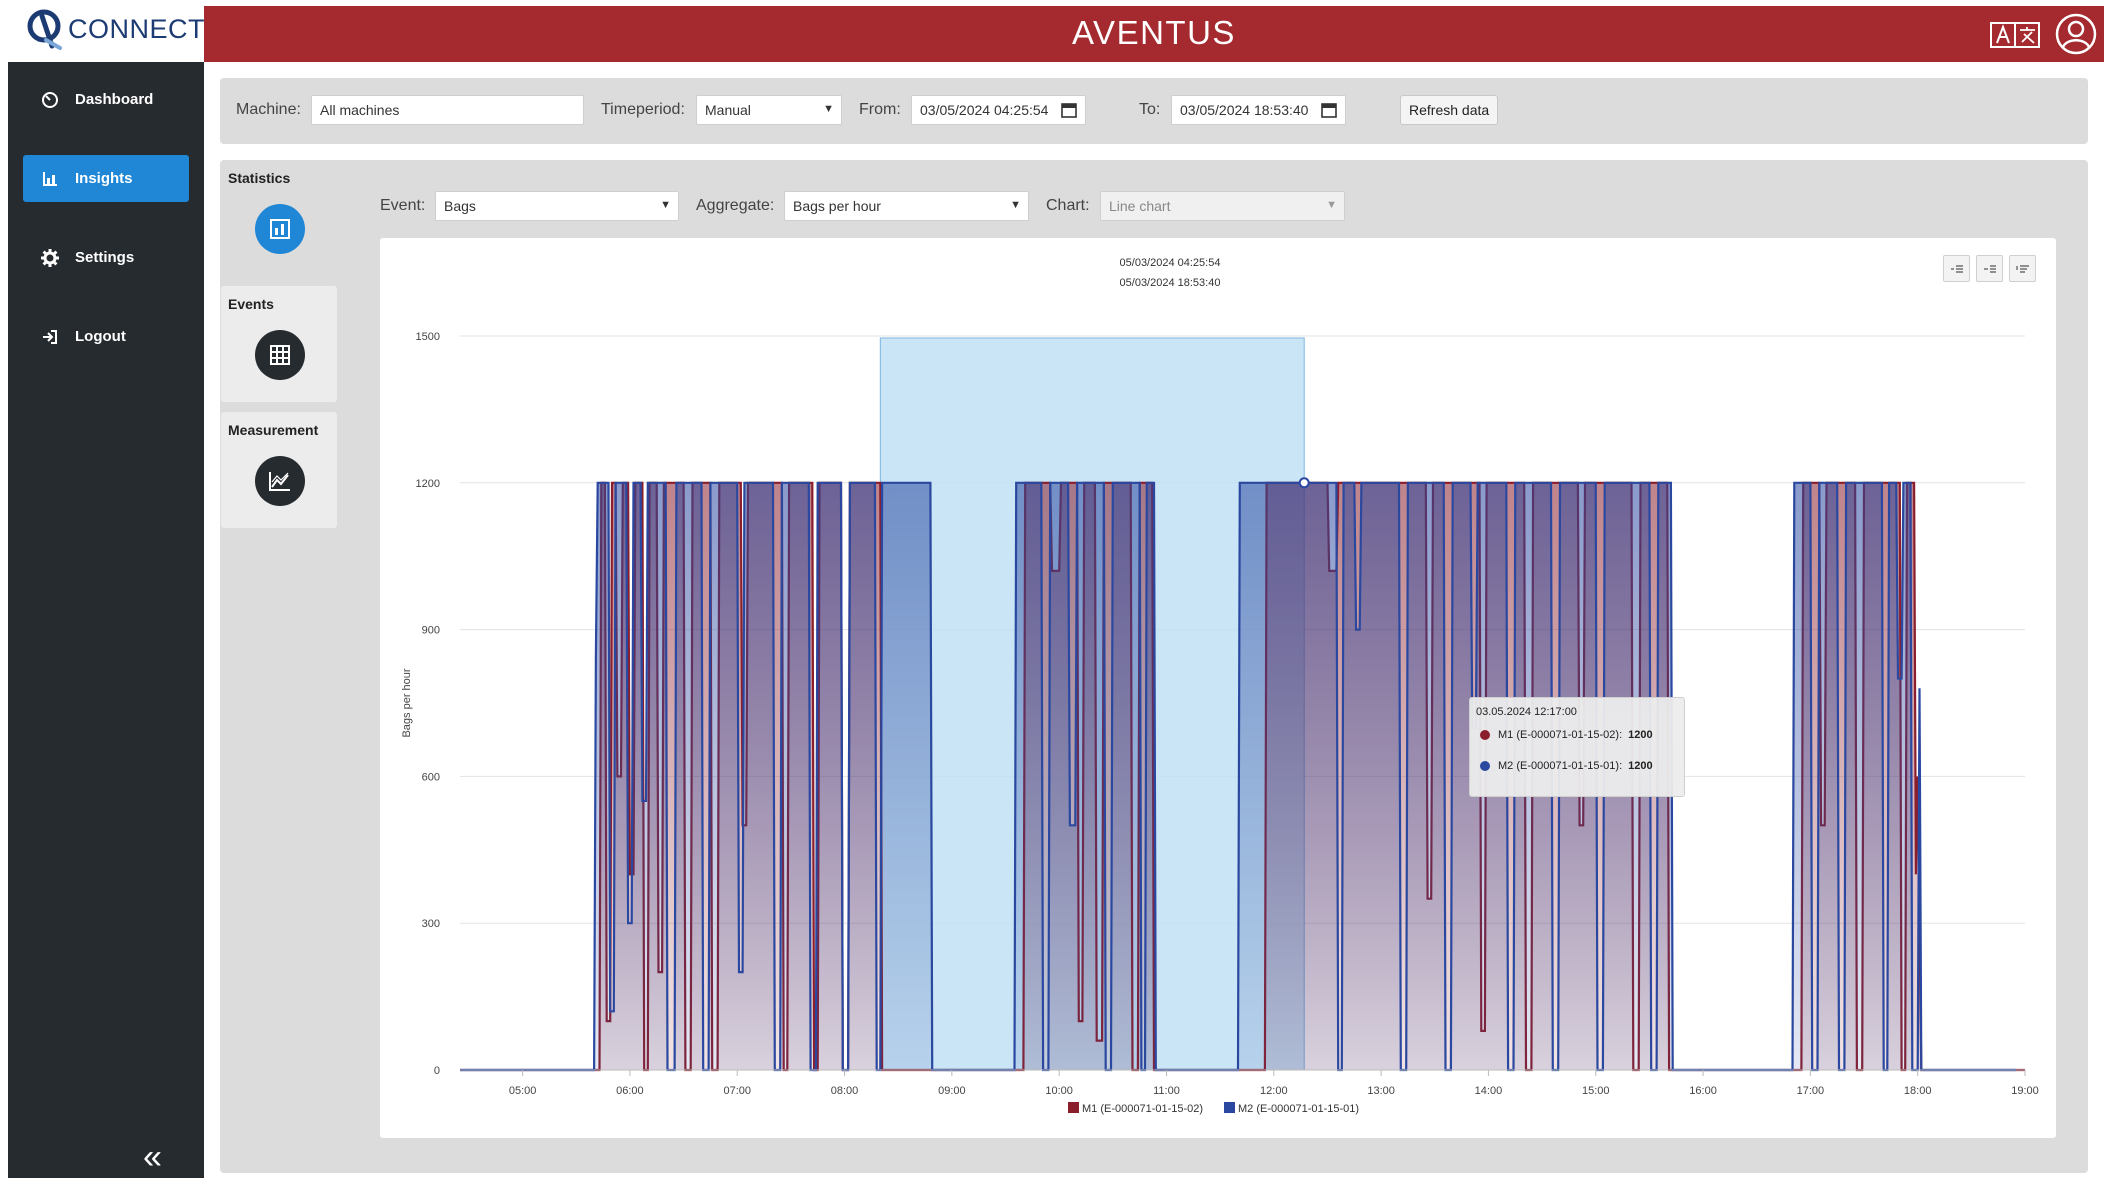  Describe the element at coordinates (1559, 735) in the screenshot. I see `tooltip-series: M1 (E-000071-01-15-02)` at that location.